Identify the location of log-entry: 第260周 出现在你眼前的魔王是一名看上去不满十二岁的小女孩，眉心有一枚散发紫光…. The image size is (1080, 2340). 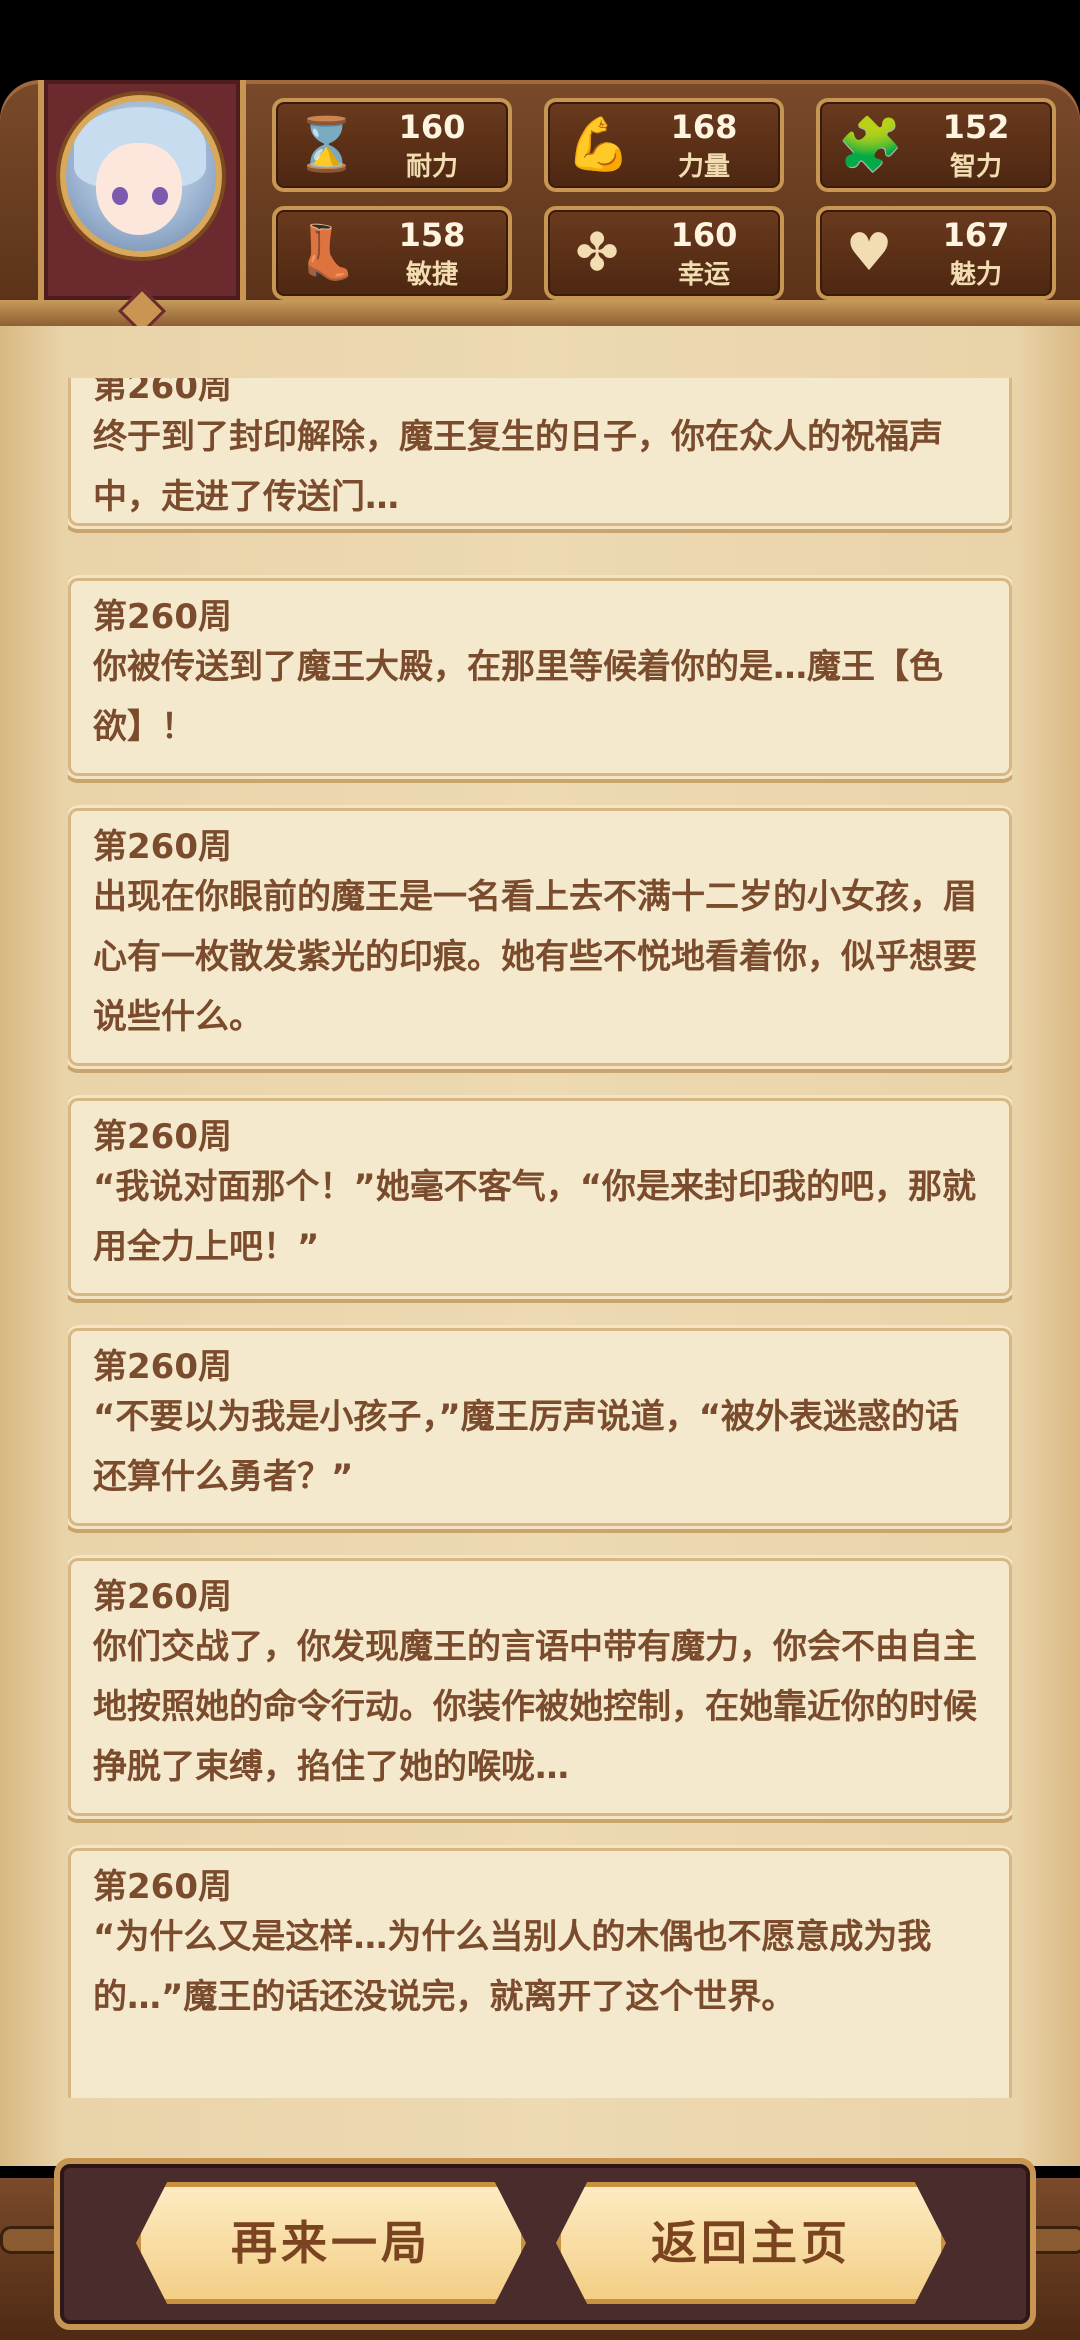
(540, 937).